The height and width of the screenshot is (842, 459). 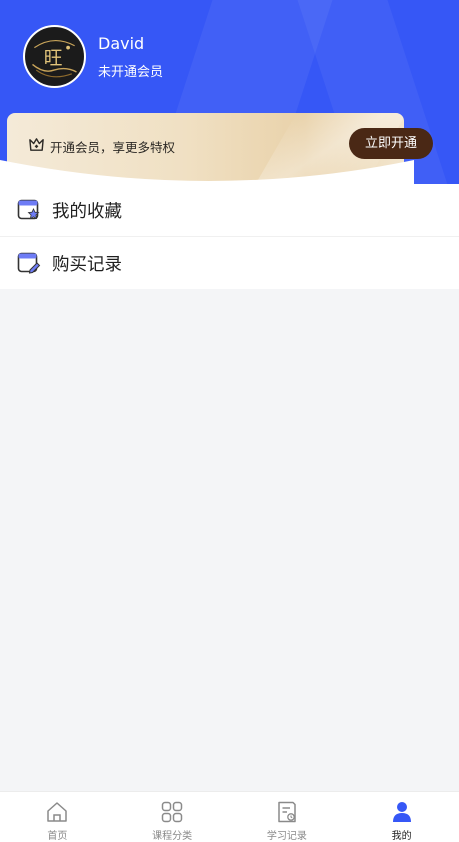 What do you see at coordinates (57, 812) in the screenshot?
I see `home-icon` at bounding box center [57, 812].